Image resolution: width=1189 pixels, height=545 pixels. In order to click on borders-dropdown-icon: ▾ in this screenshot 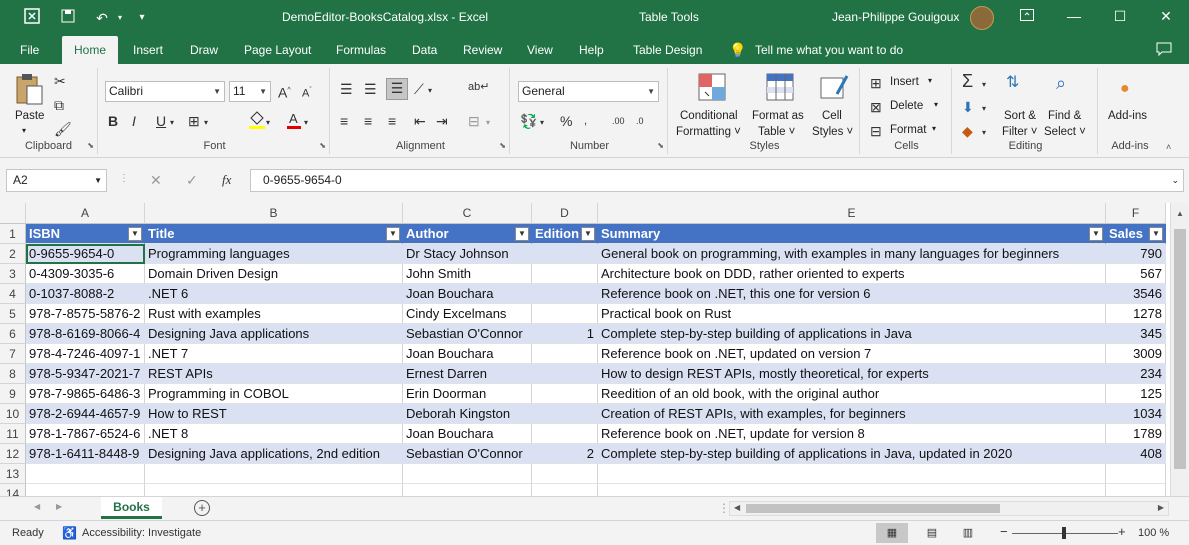, I will do `click(206, 123)`.